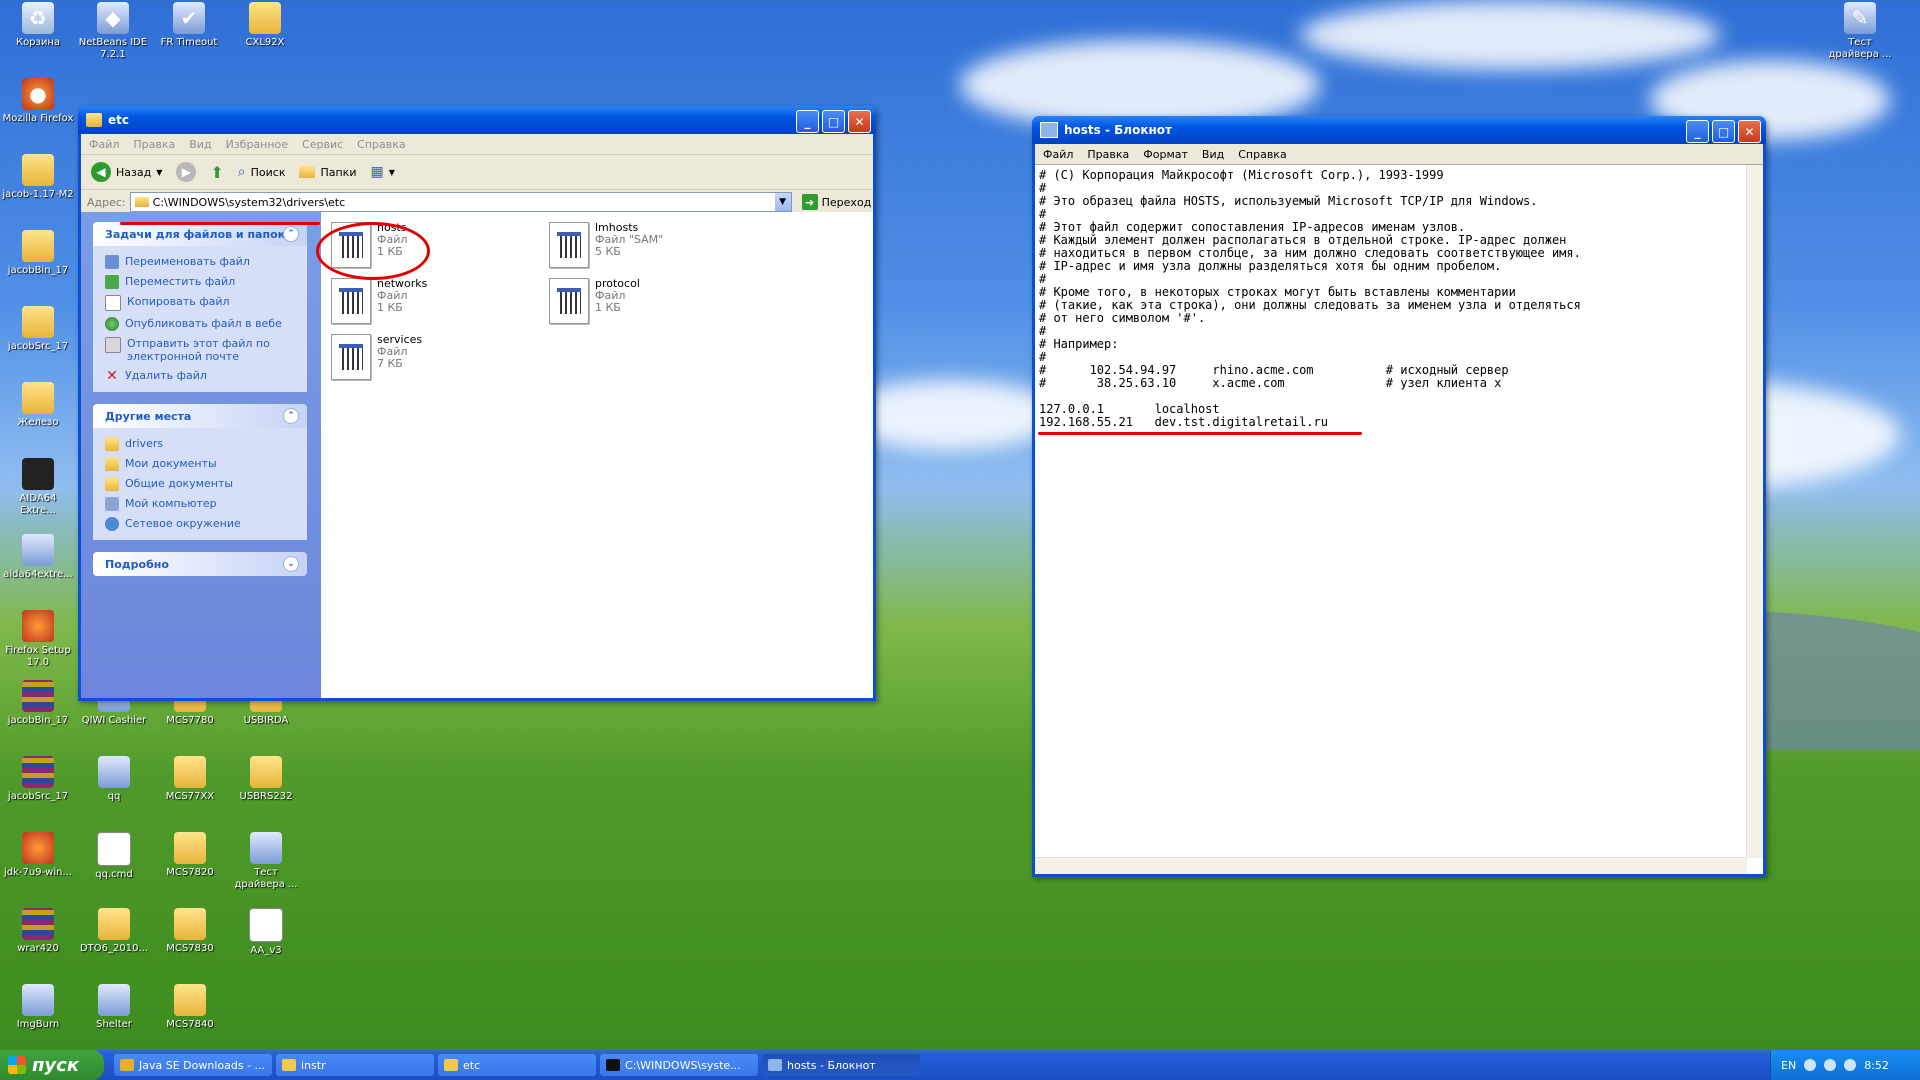  I want to click on clock: 8:52, so click(1876, 1065).